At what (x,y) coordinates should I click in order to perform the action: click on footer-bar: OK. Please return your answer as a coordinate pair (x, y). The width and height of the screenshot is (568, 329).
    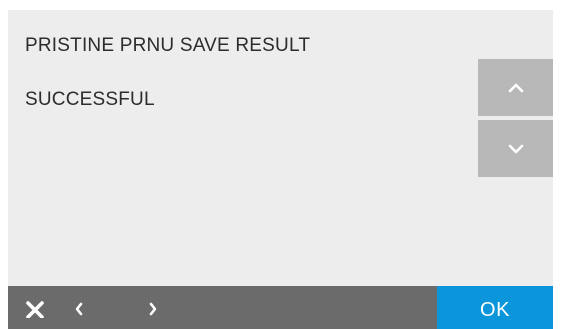
    Looking at the image, I should click on (280, 307).